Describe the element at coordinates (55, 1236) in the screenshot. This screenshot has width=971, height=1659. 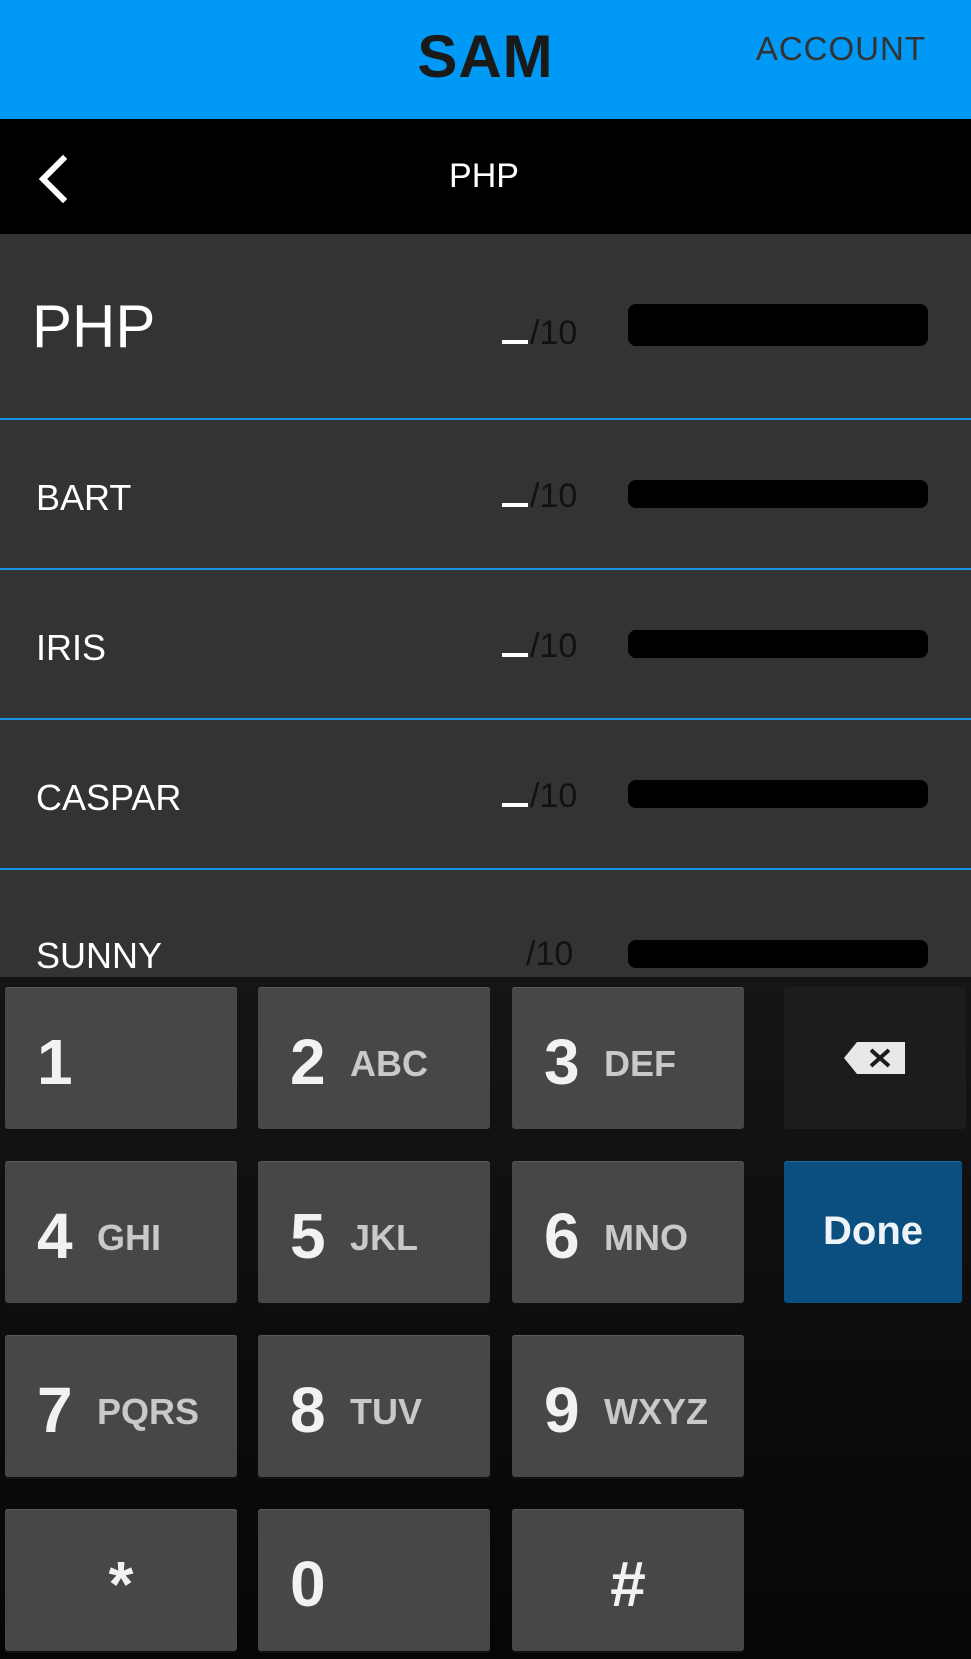
I see `key-digit: 4` at that location.